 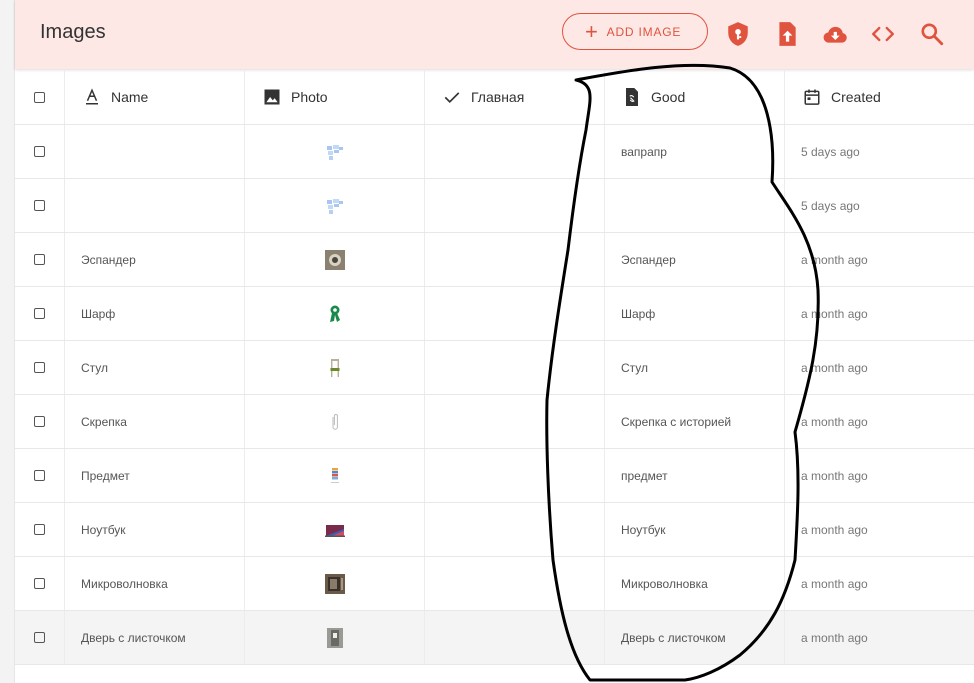 I want to click on column-header-name: Name, so click(x=155, y=97).